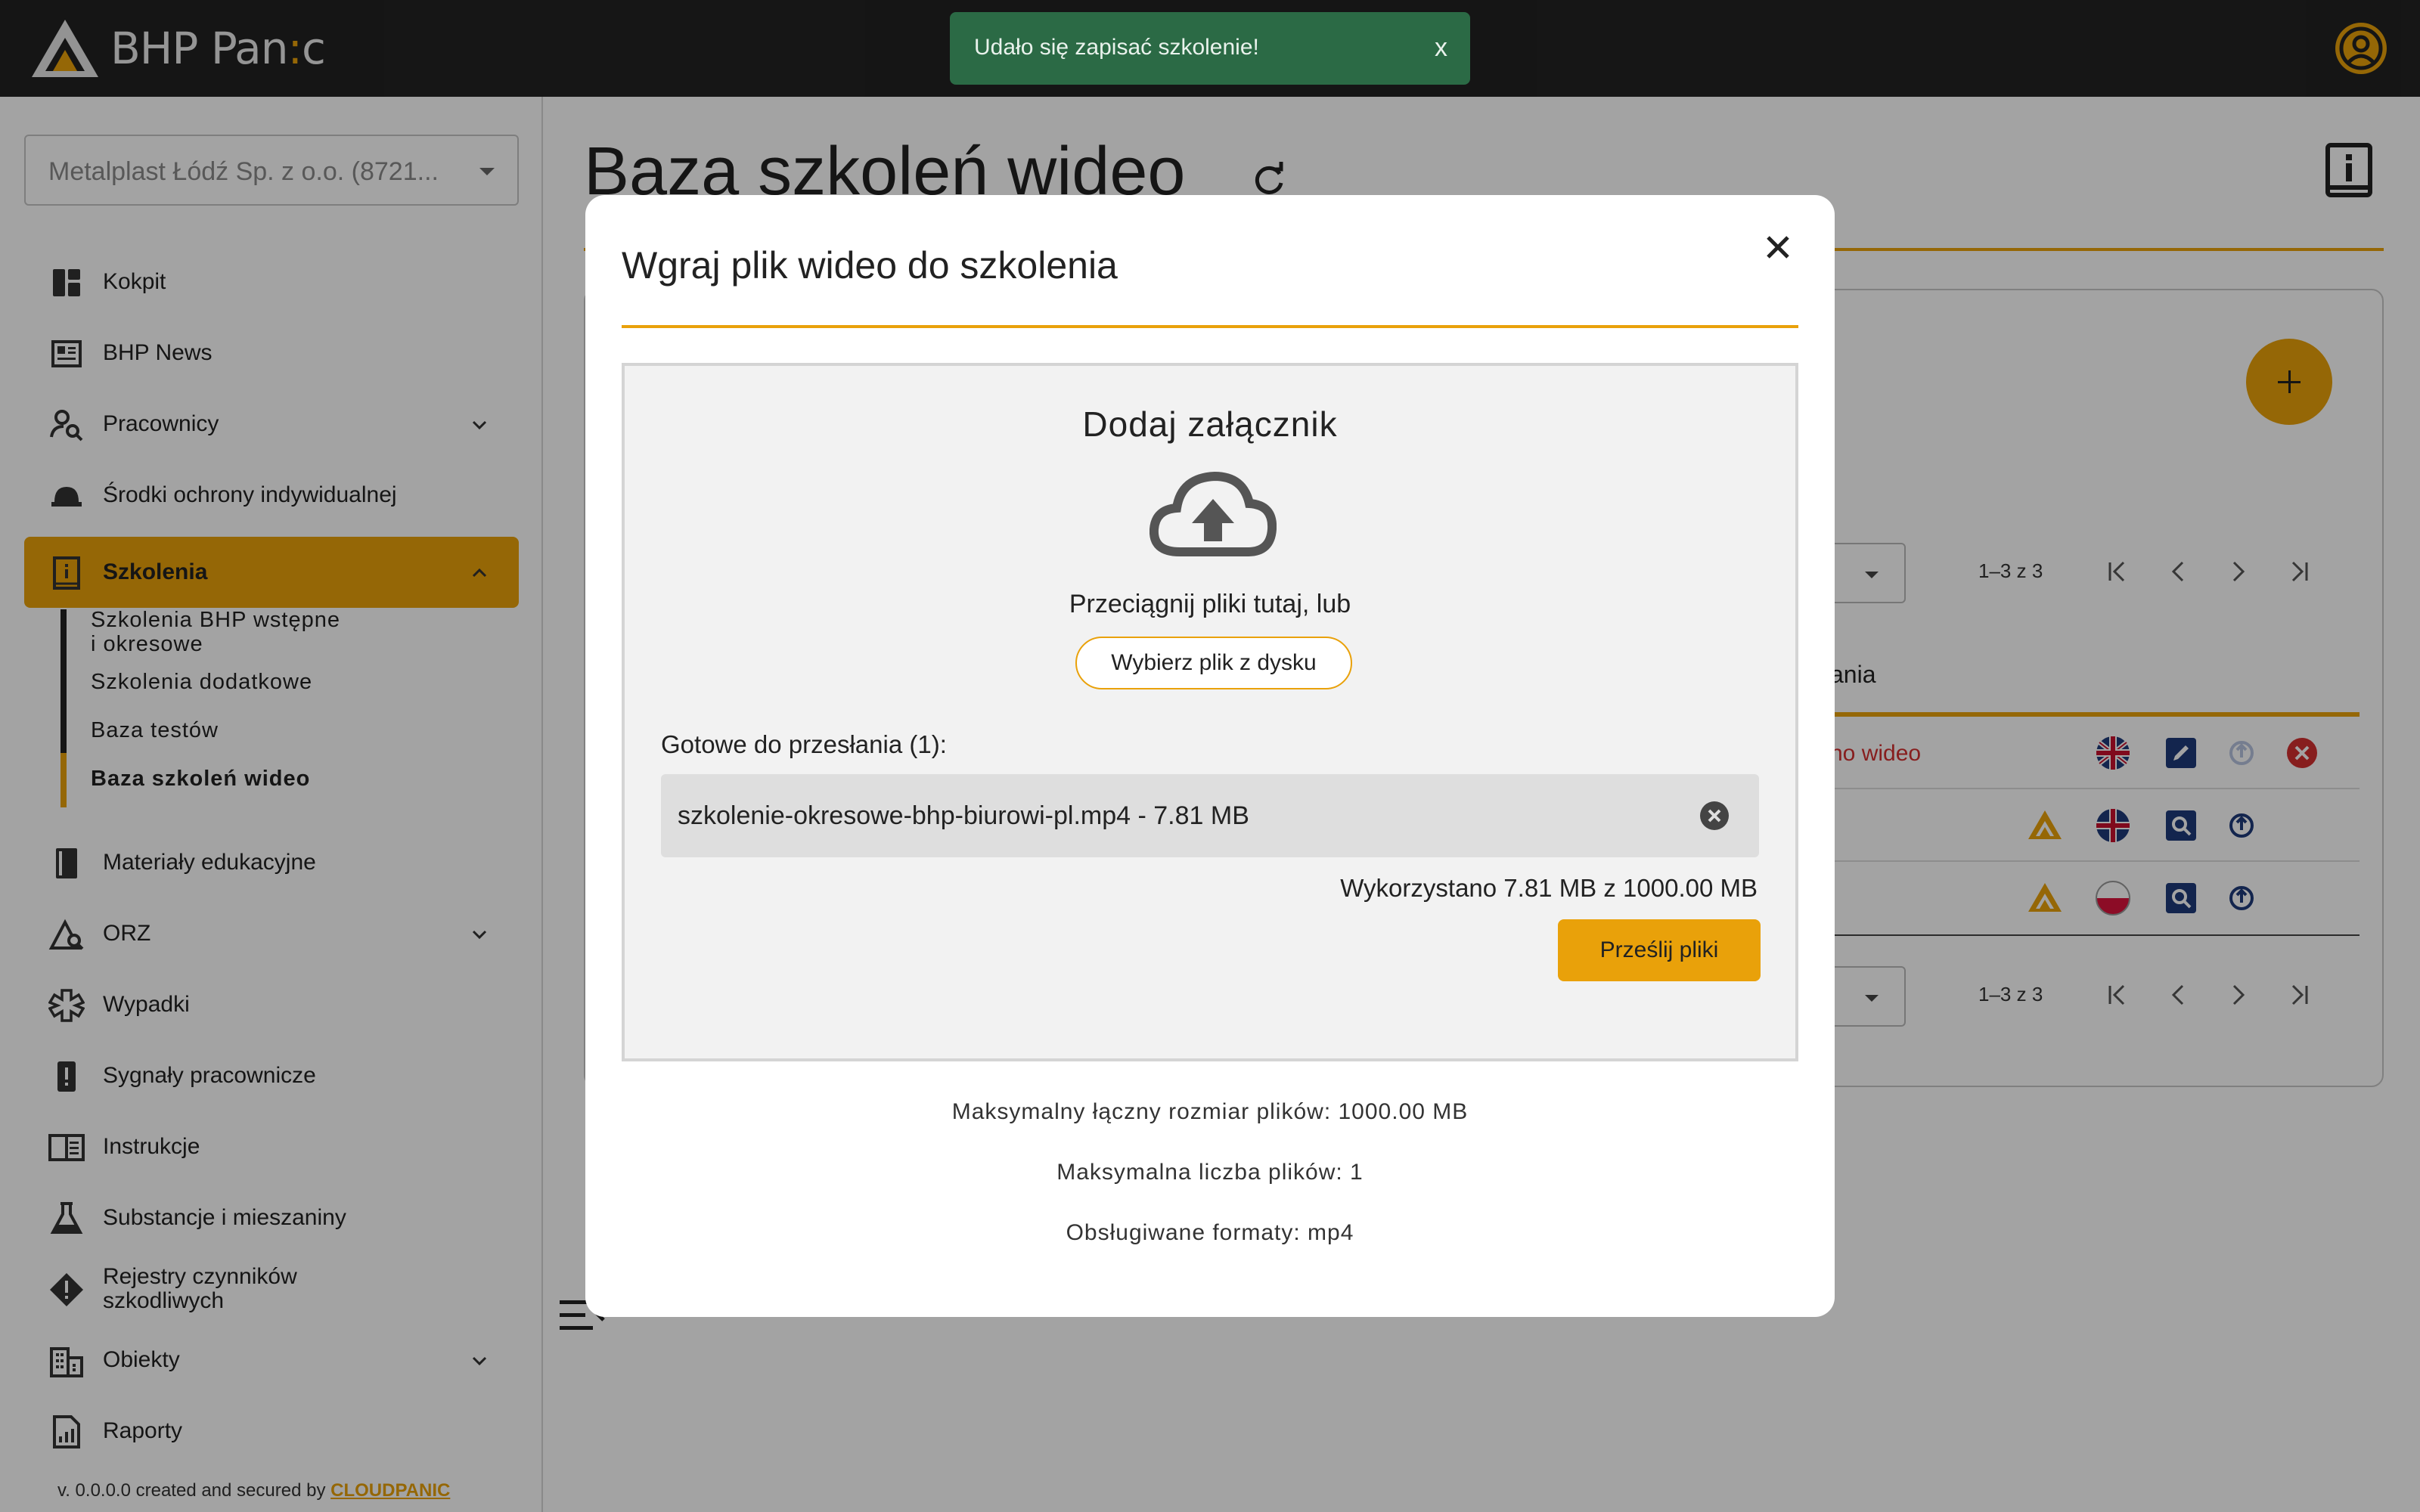 The height and width of the screenshot is (1512, 2420). Describe the element at coordinates (1715, 816) in the screenshot. I see `remove-file-icon` at that location.